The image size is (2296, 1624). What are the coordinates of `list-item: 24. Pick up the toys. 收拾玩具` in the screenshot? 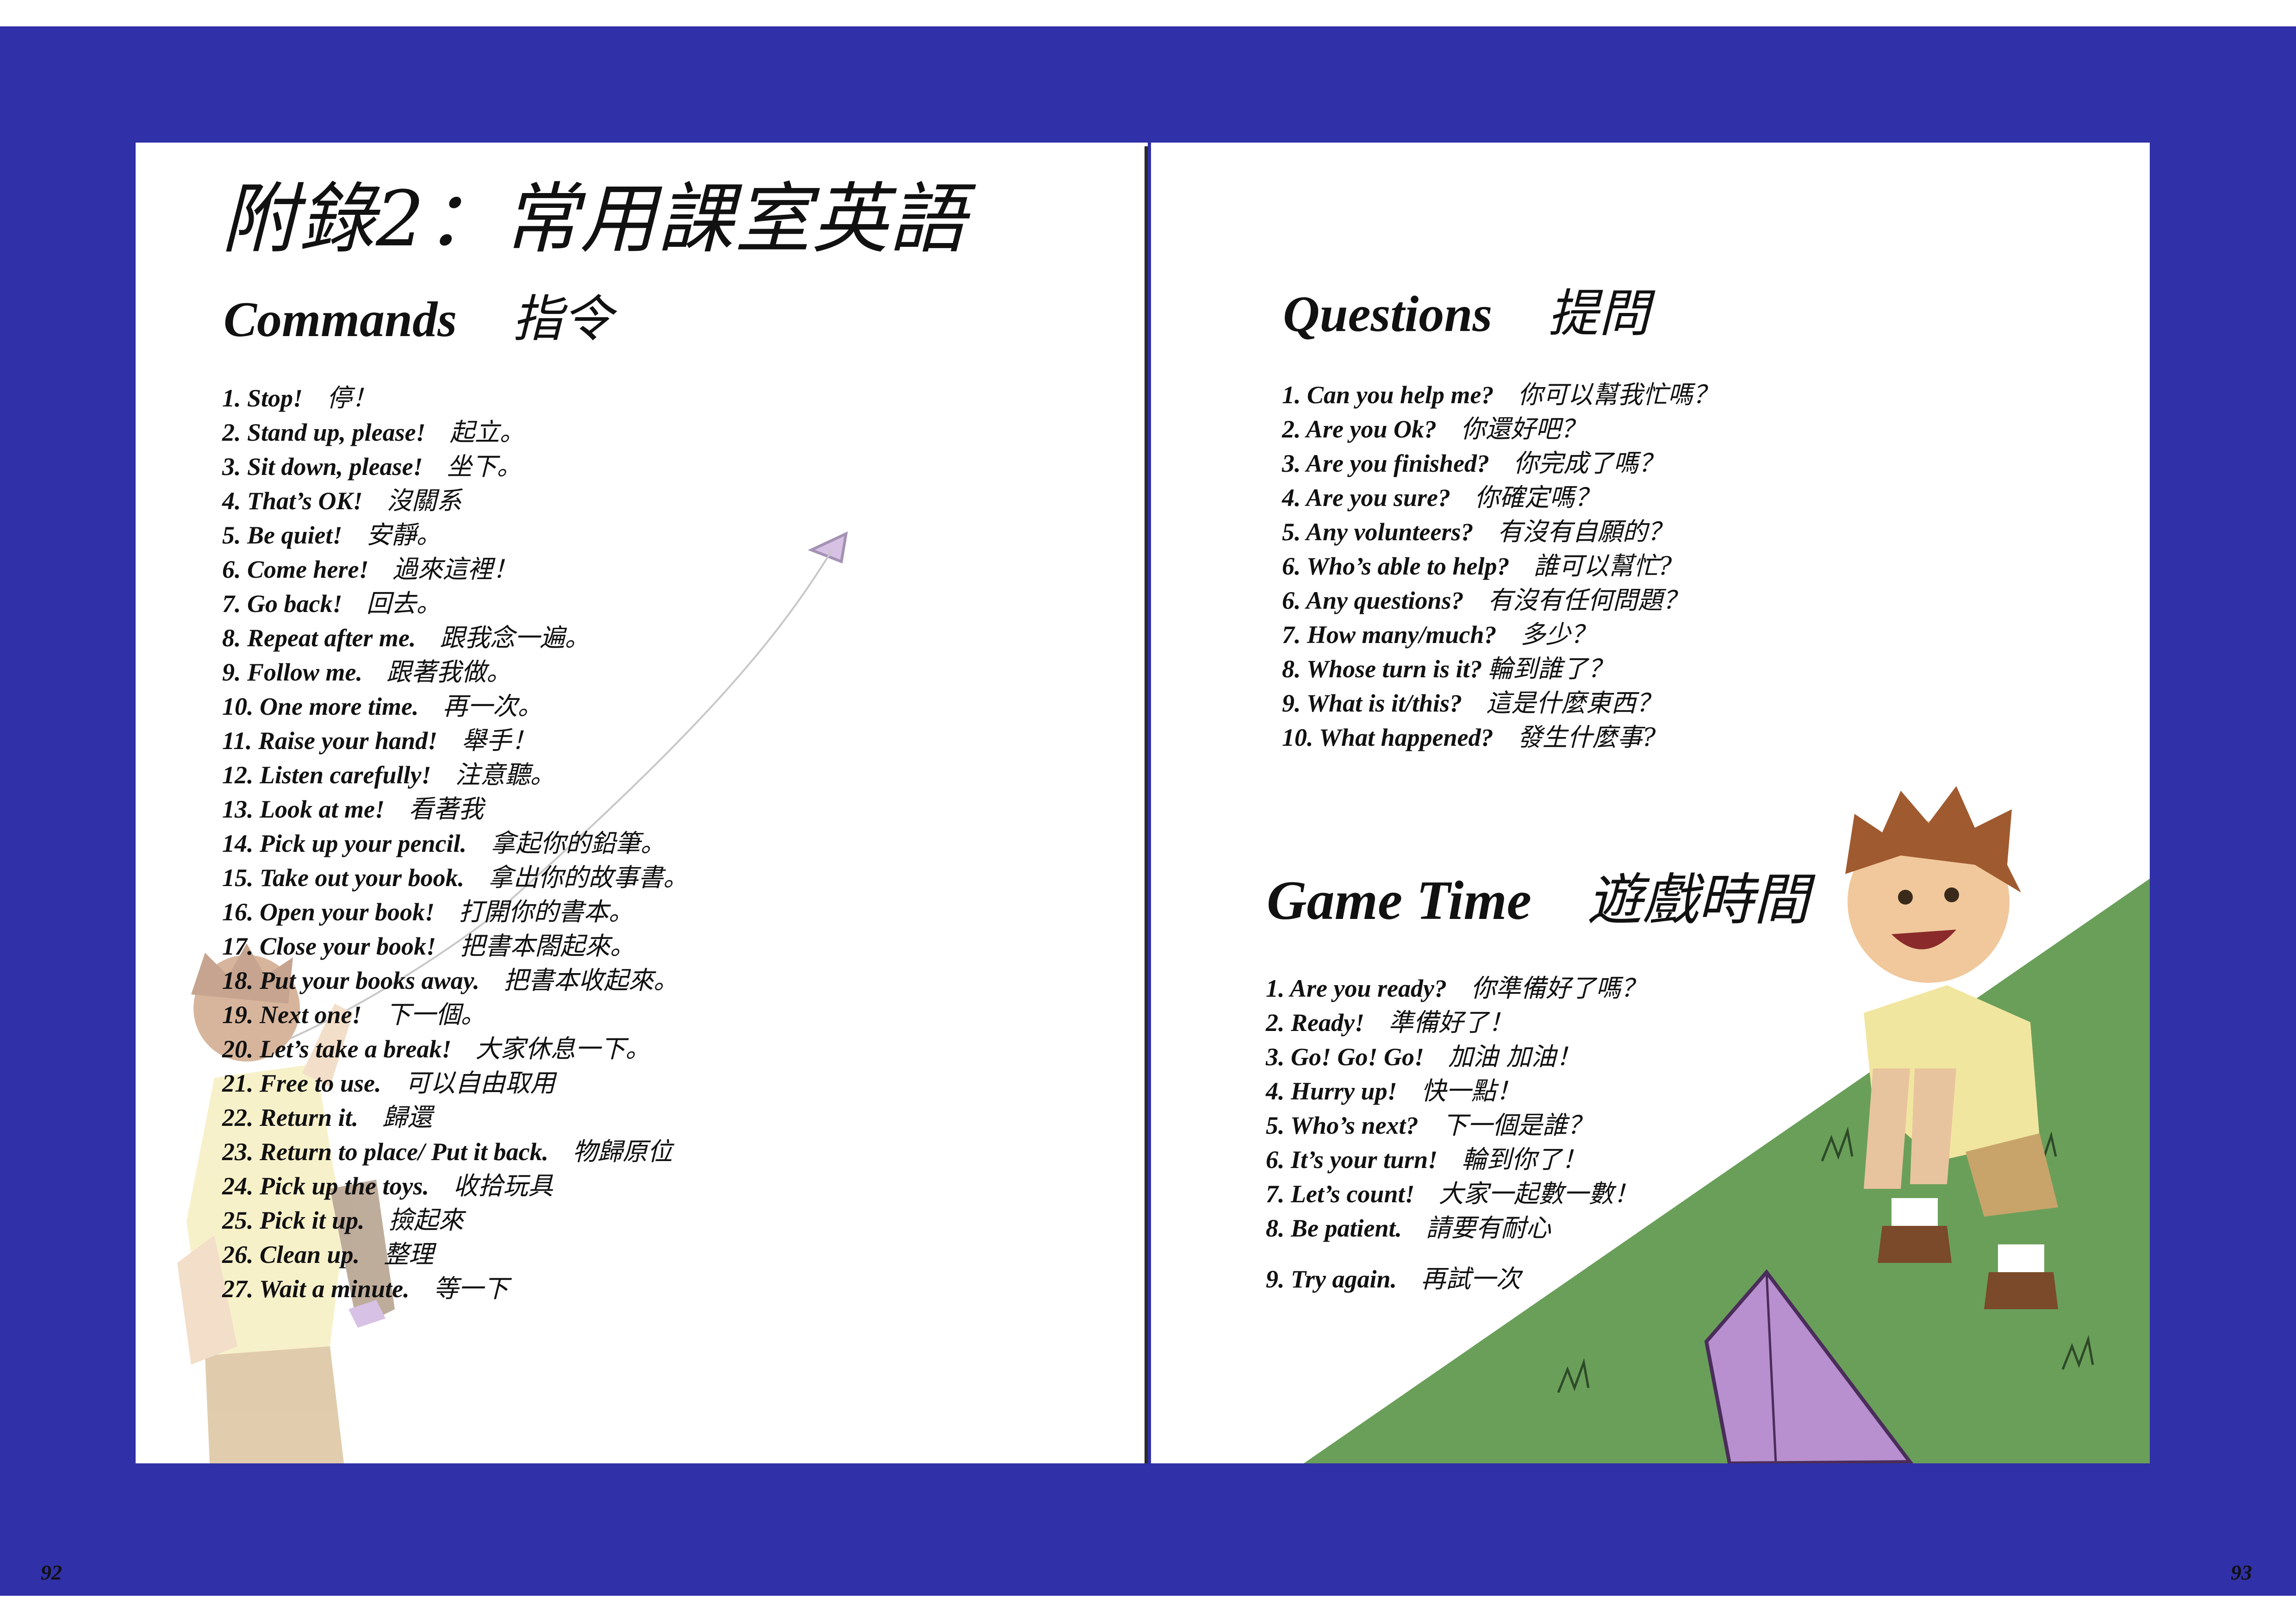 It's located at (387, 1185).